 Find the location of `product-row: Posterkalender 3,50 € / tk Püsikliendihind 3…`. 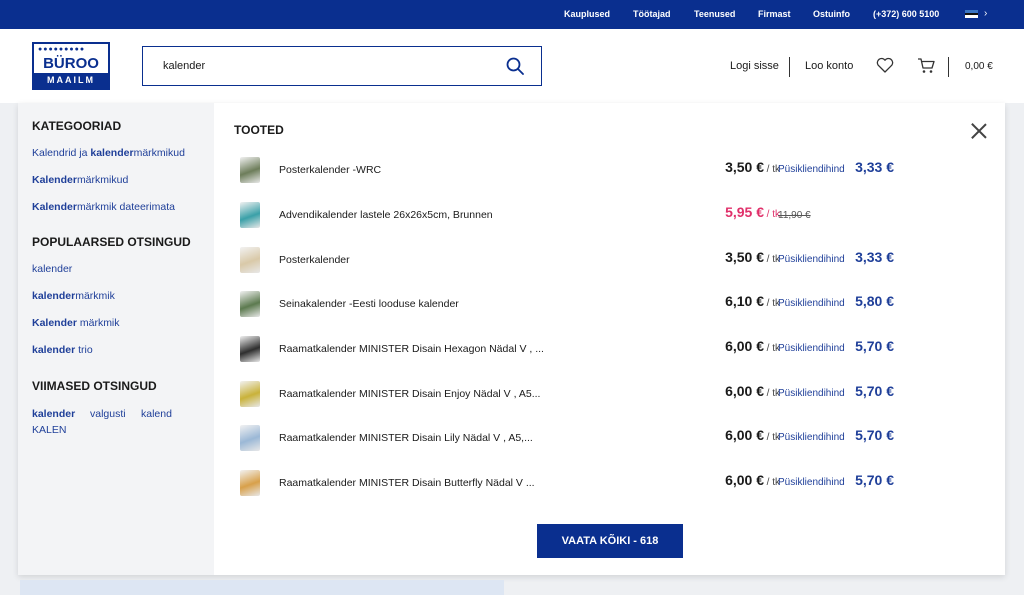

product-row: Posterkalender 3,50 € / tk Püsikliendihind 3… is located at coordinates (572, 260).